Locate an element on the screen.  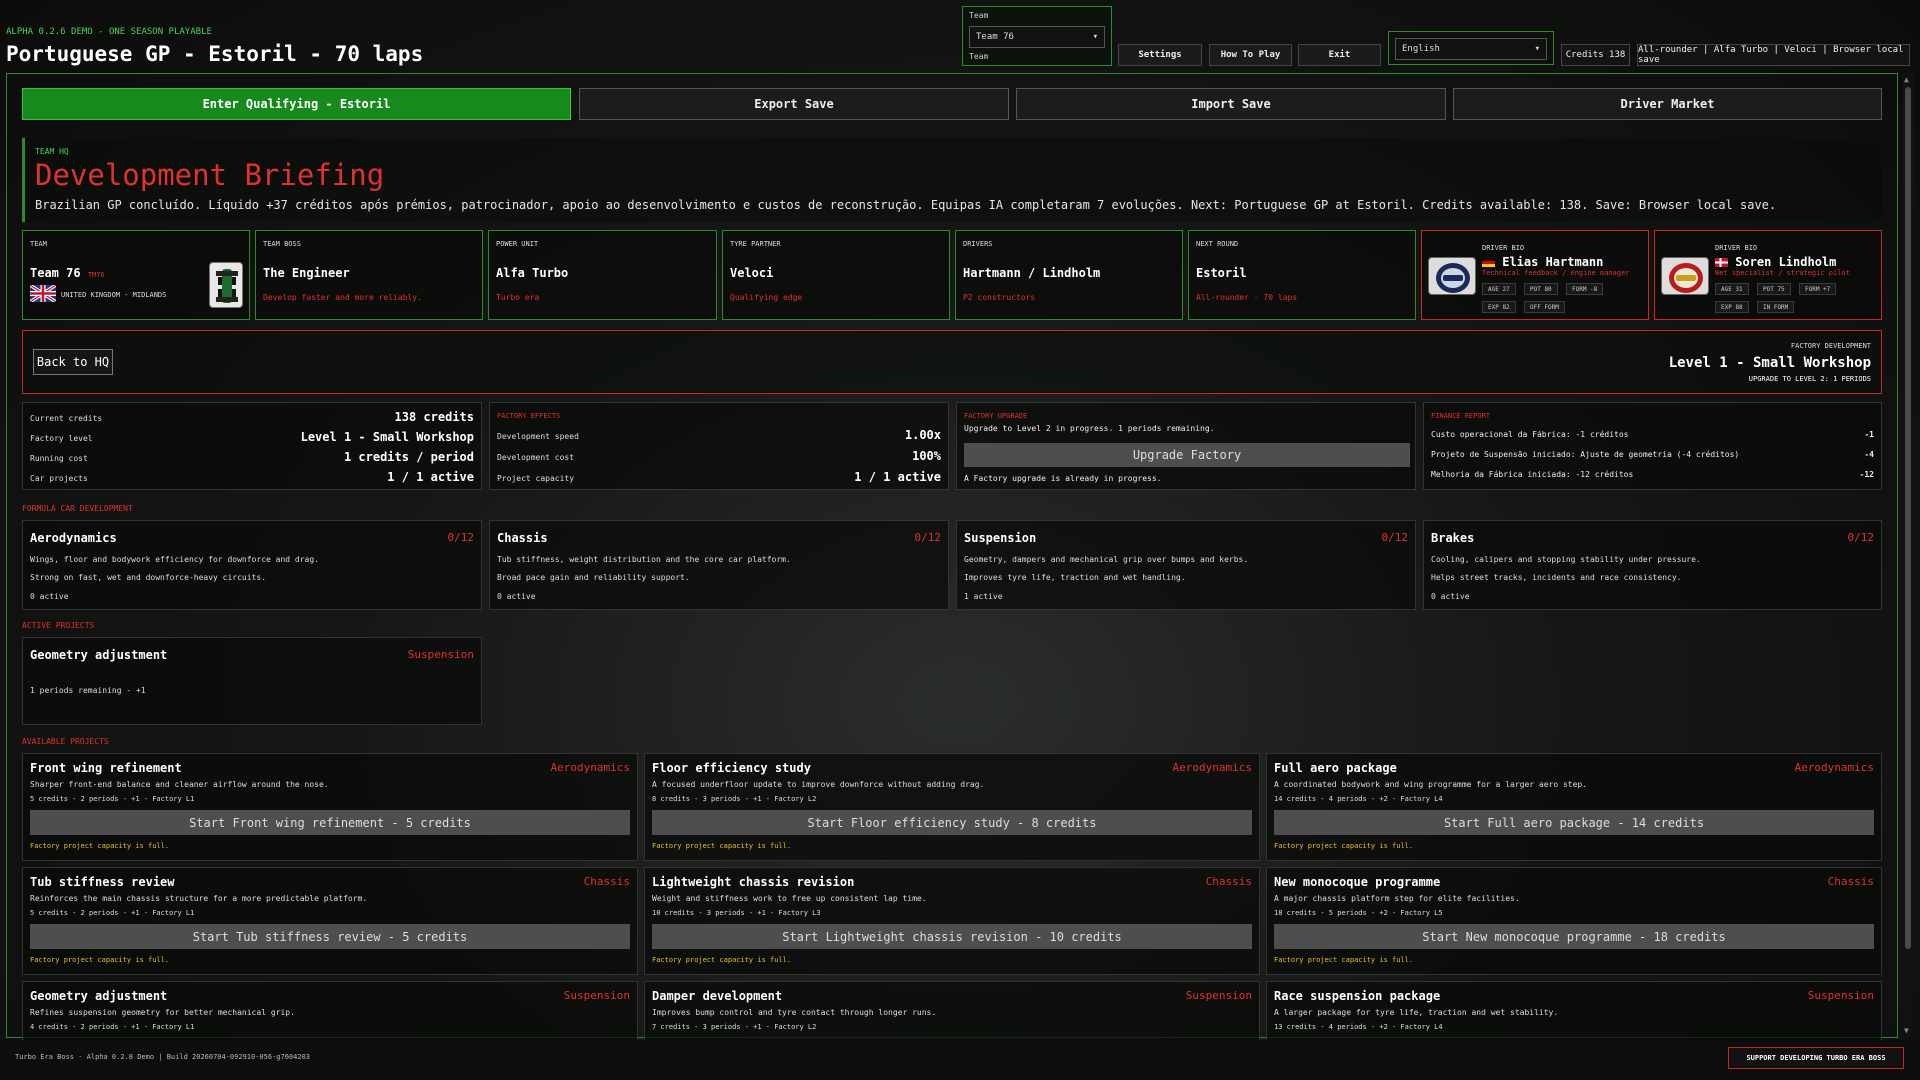
project-title: Floor efficiency study is located at coordinates (731, 768).